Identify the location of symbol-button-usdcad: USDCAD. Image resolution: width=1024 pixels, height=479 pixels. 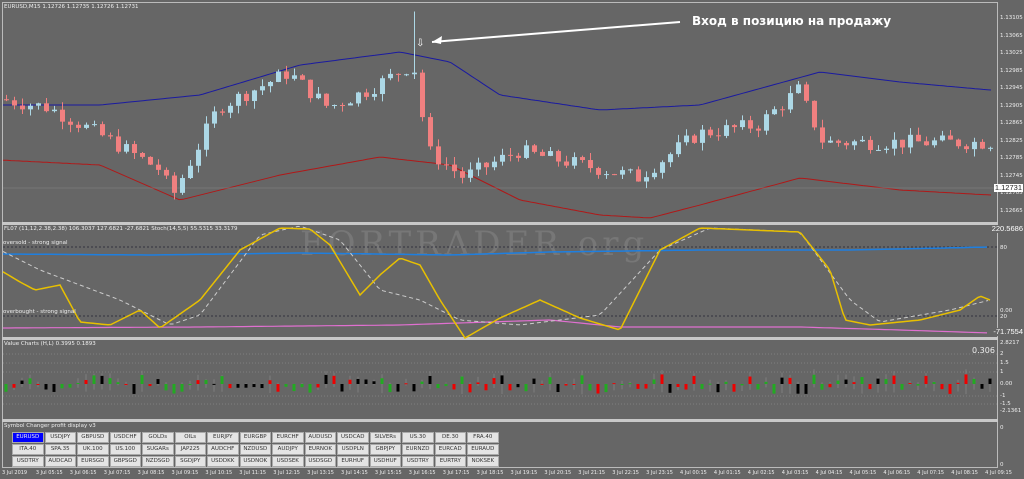
(353, 437).